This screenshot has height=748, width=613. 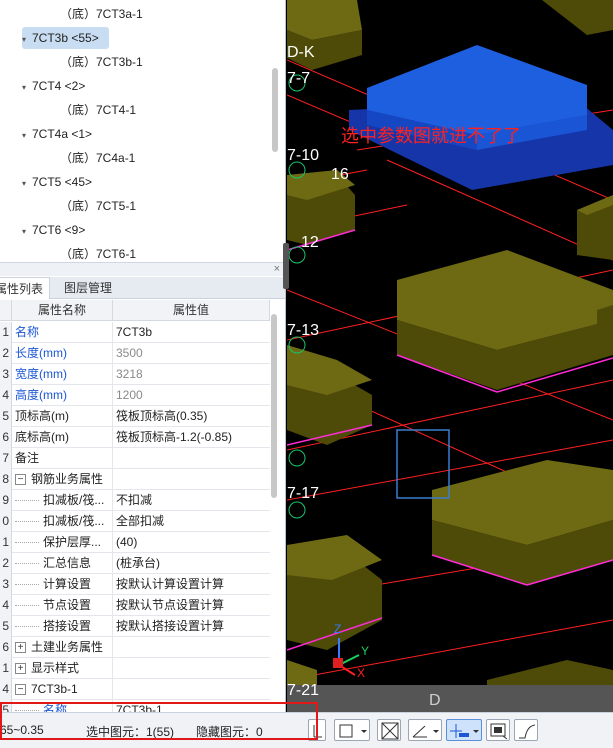 What do you see at coordinates (352, 730) in the screenshot?
I see `rect-select-dropdown` at bounding box center [352, 730].